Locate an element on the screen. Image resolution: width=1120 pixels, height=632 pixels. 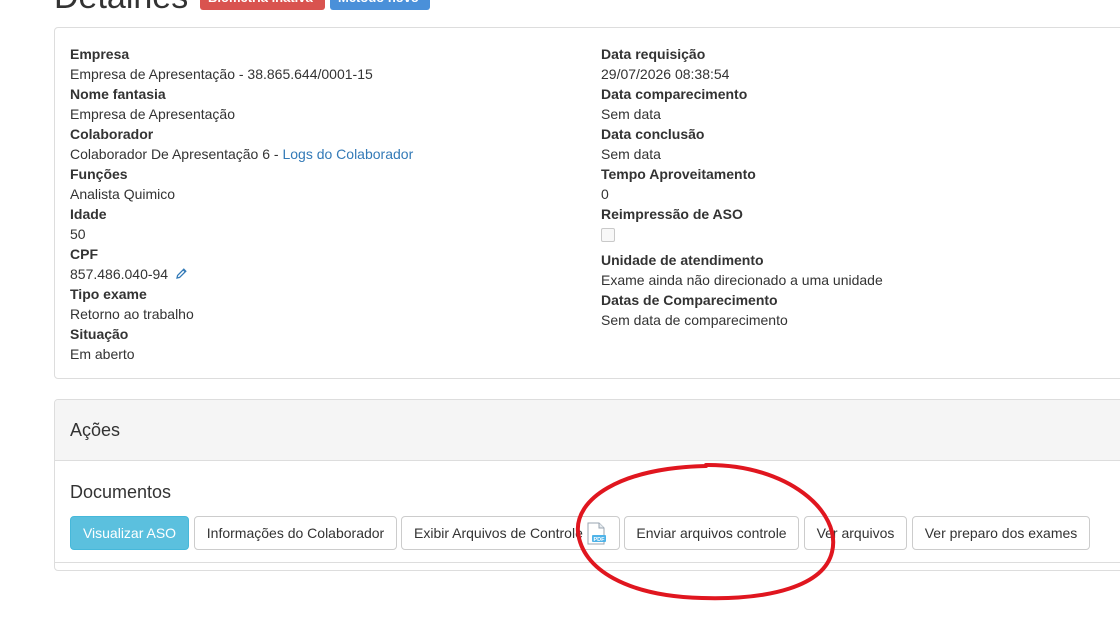
pdf-file-icon: PDF is located at coordinates (596, 536).